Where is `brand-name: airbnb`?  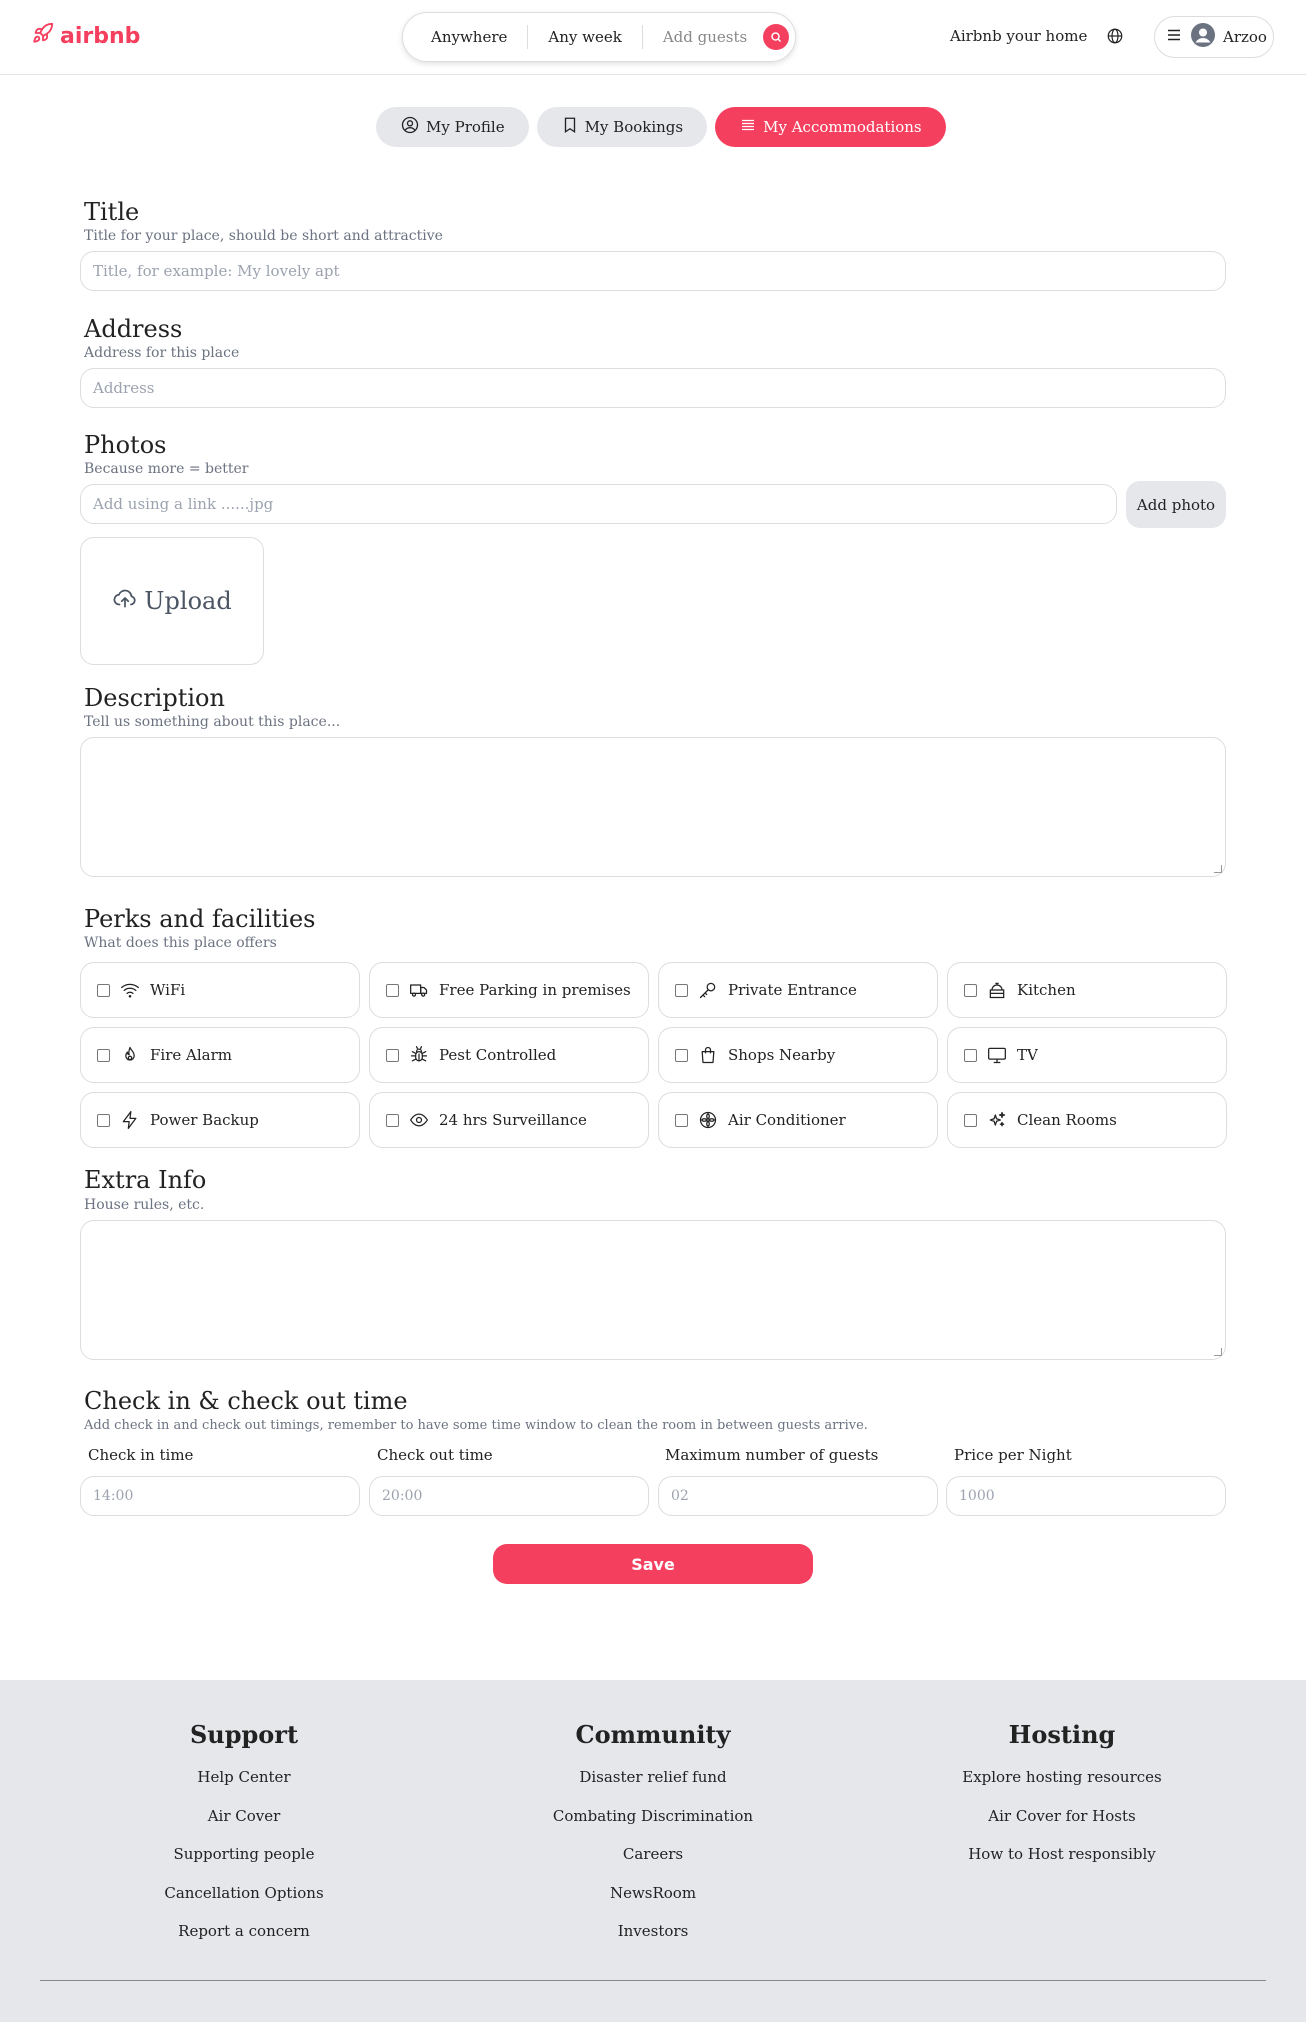 brand-name: airbnb is located at coordinates (100, 36).